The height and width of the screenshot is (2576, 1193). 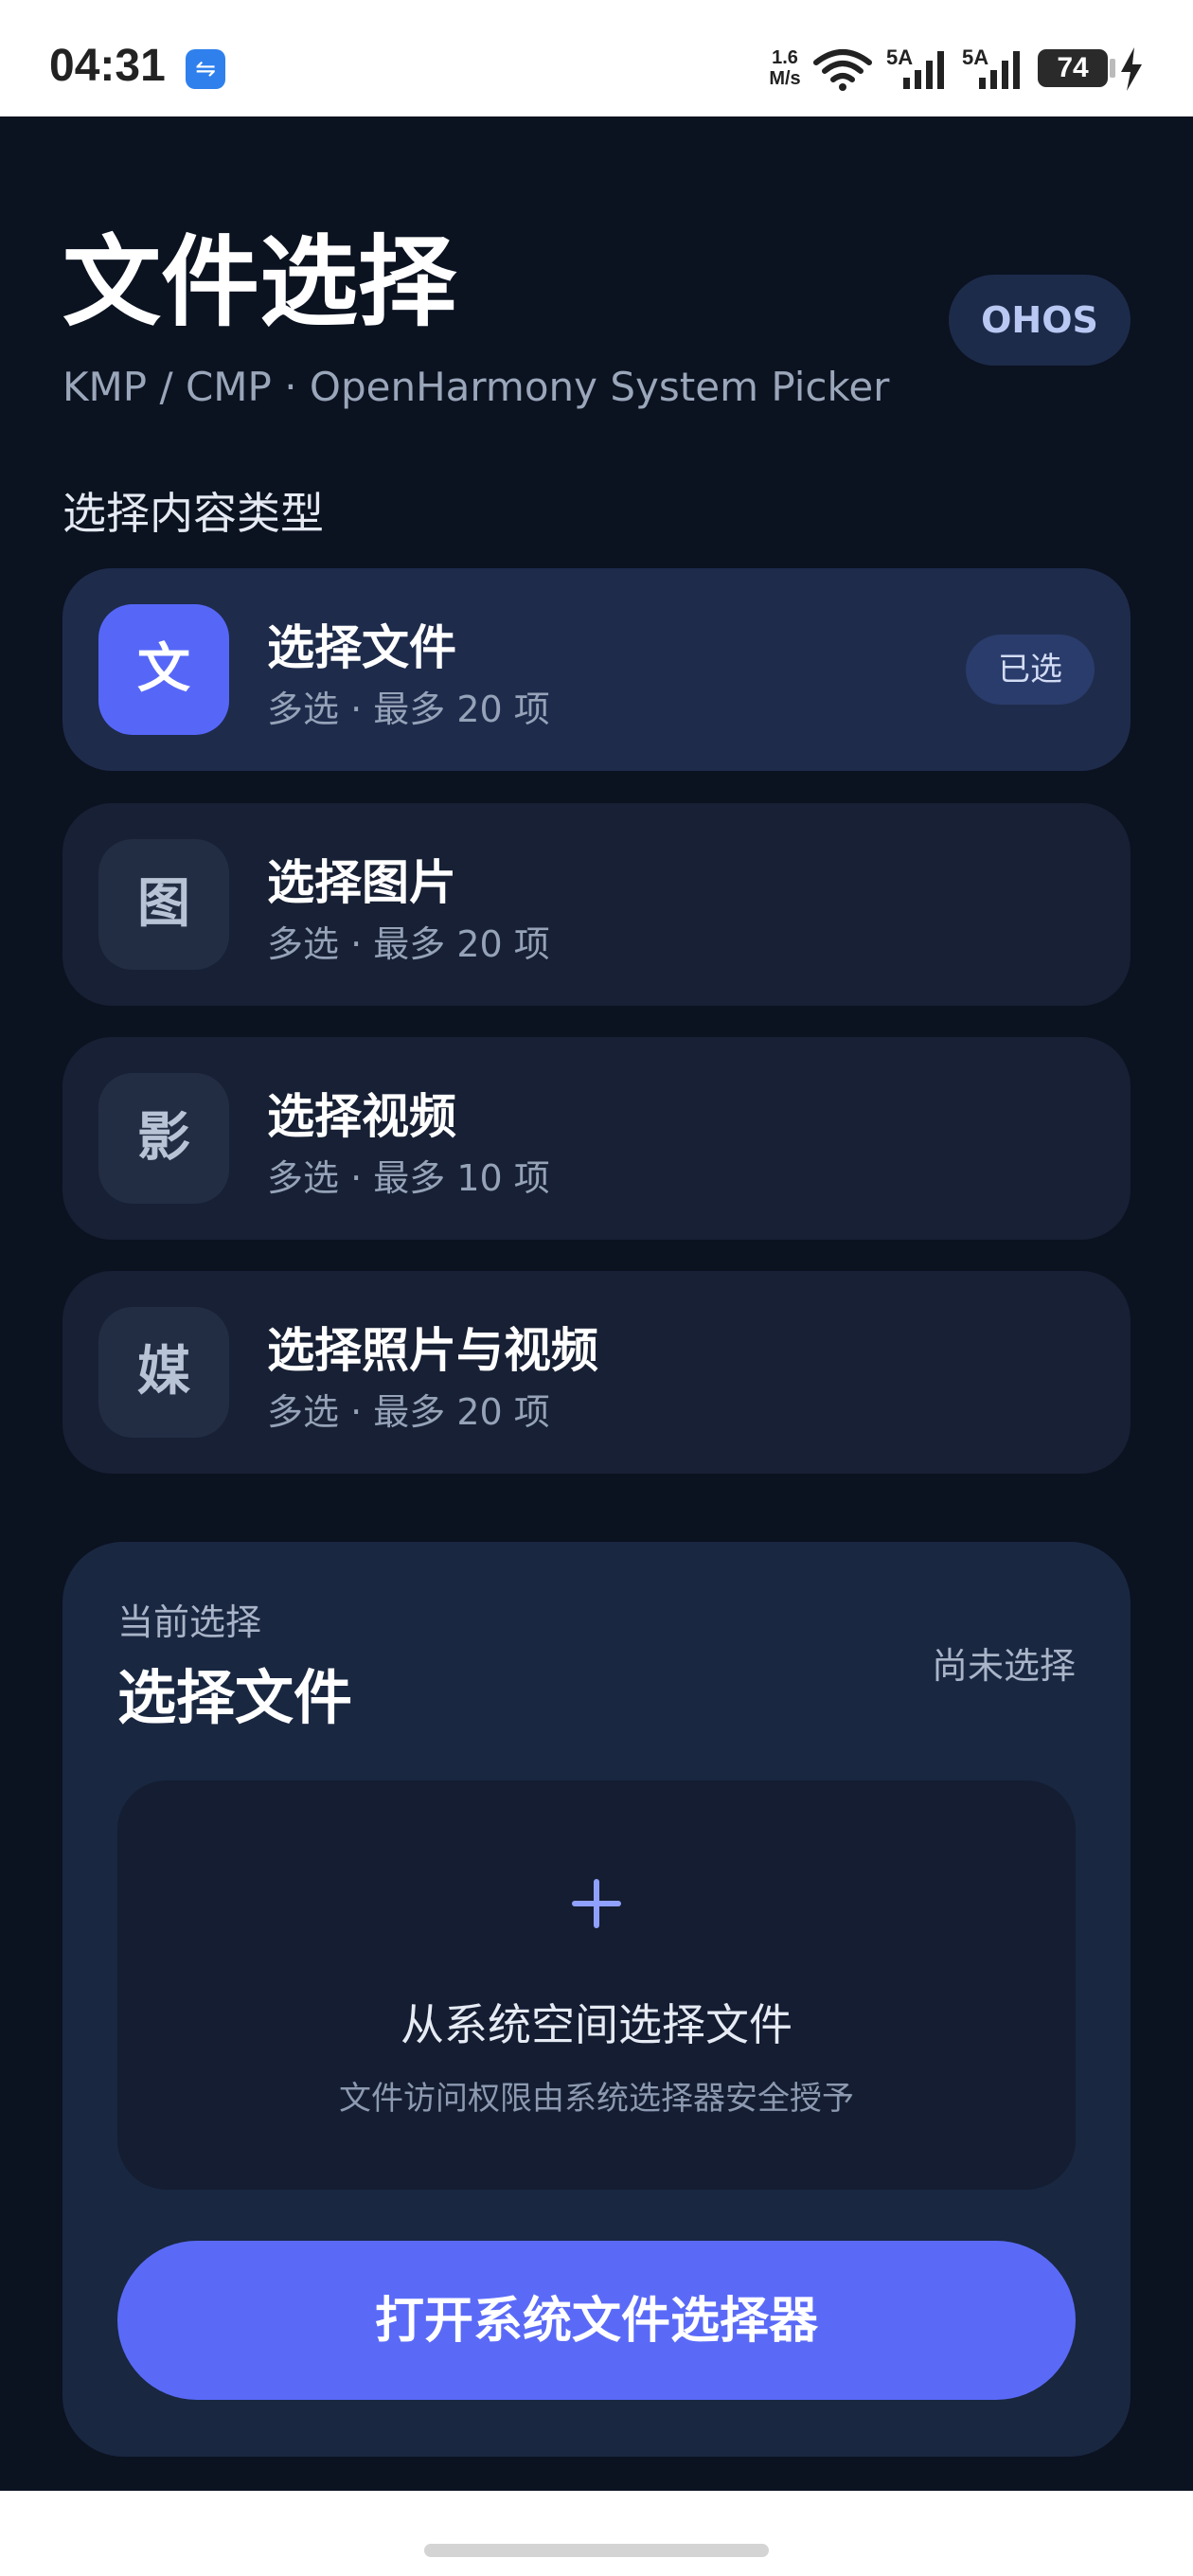 I want to click on open-file-picker-button: 打开系统文件选择器, so click(x=596, y=2320).